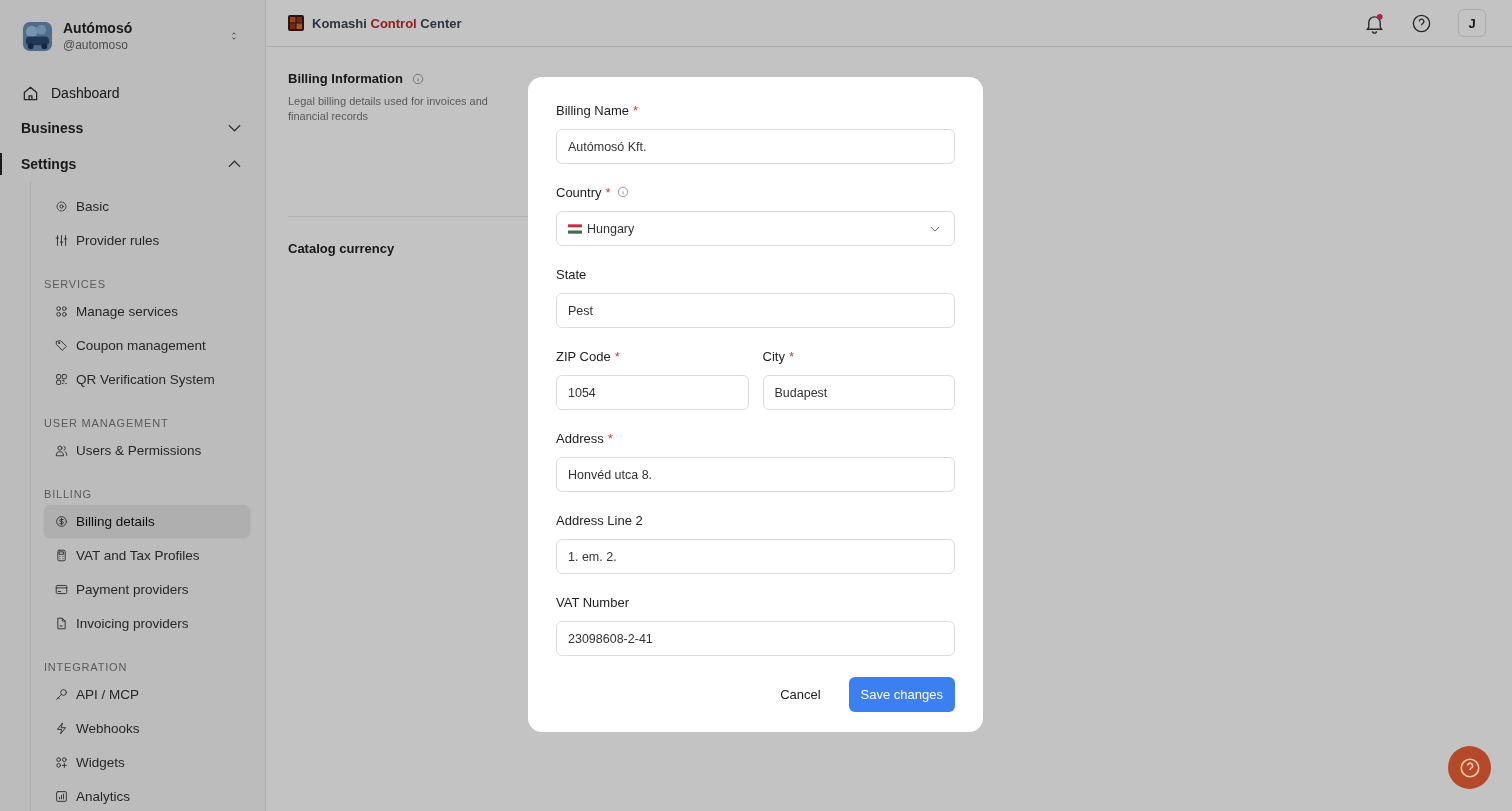 The width and height of the screenshot is (1512, 811). I want to click on user-avatar: J, so click(1472, 23).